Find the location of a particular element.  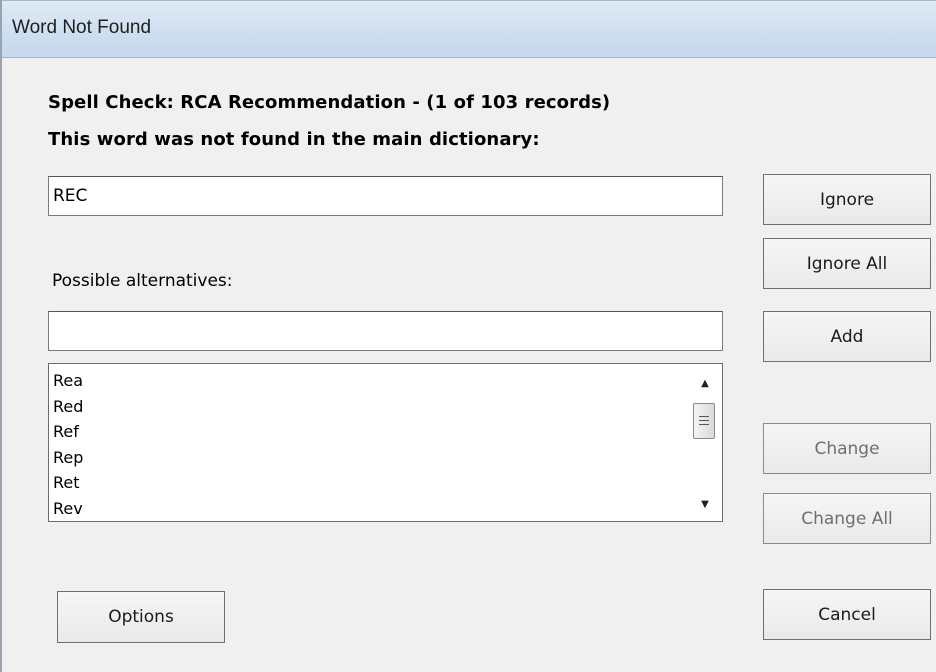

scroll-thumb is located at coordinates (704, 421).